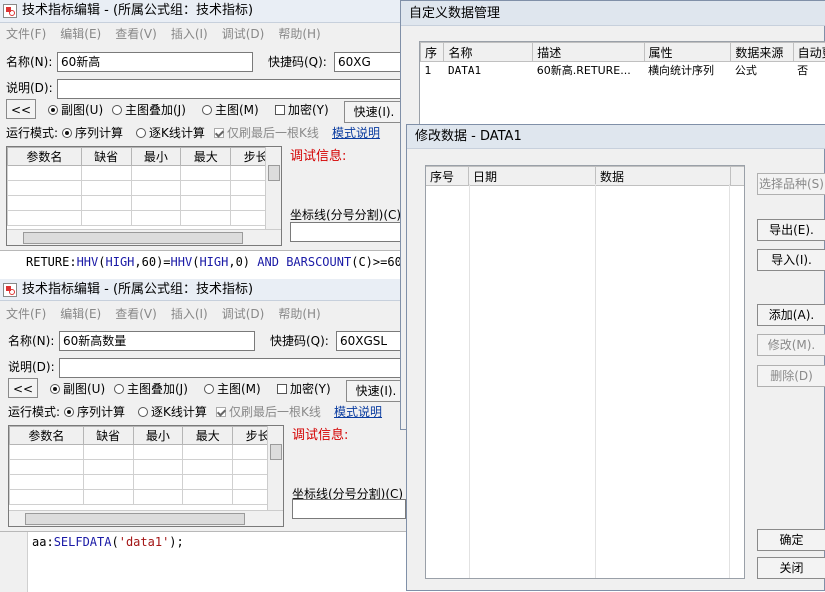 Image resolution: width=825 pixels, height=592 pixels. I want to click on checkbox-checked-icon, so click(219, 133).